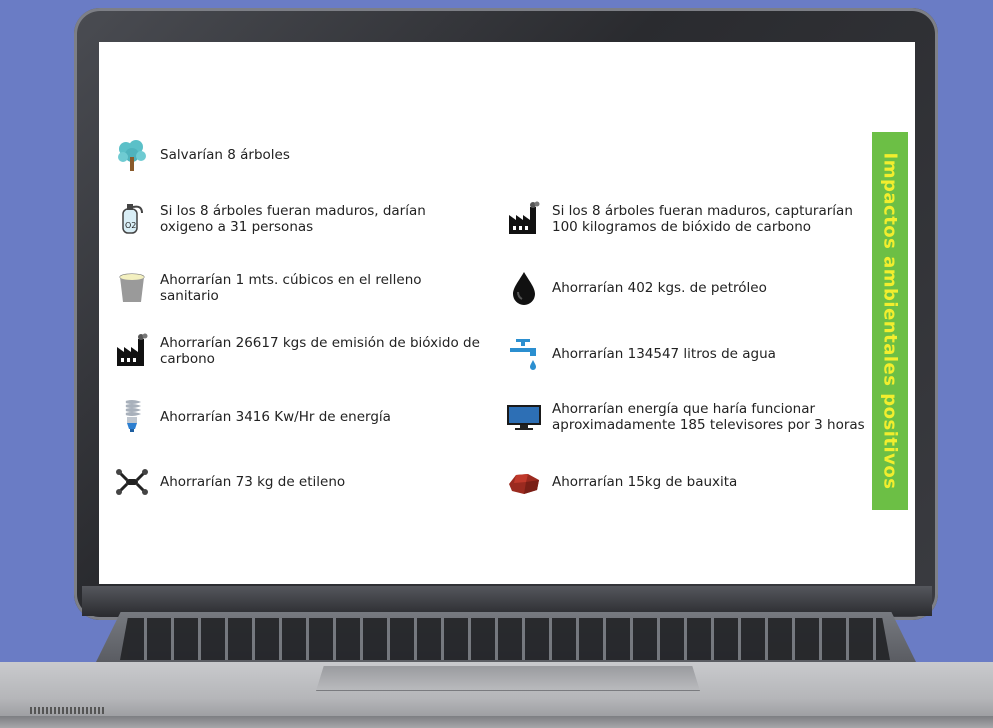 This screenshot has height=728, width=993. What do you see at coordinates (253, 482) in the screenshot?
I see `item-label: Ahorrarían 73 kg de etileno` at bounding box center [253, 482].